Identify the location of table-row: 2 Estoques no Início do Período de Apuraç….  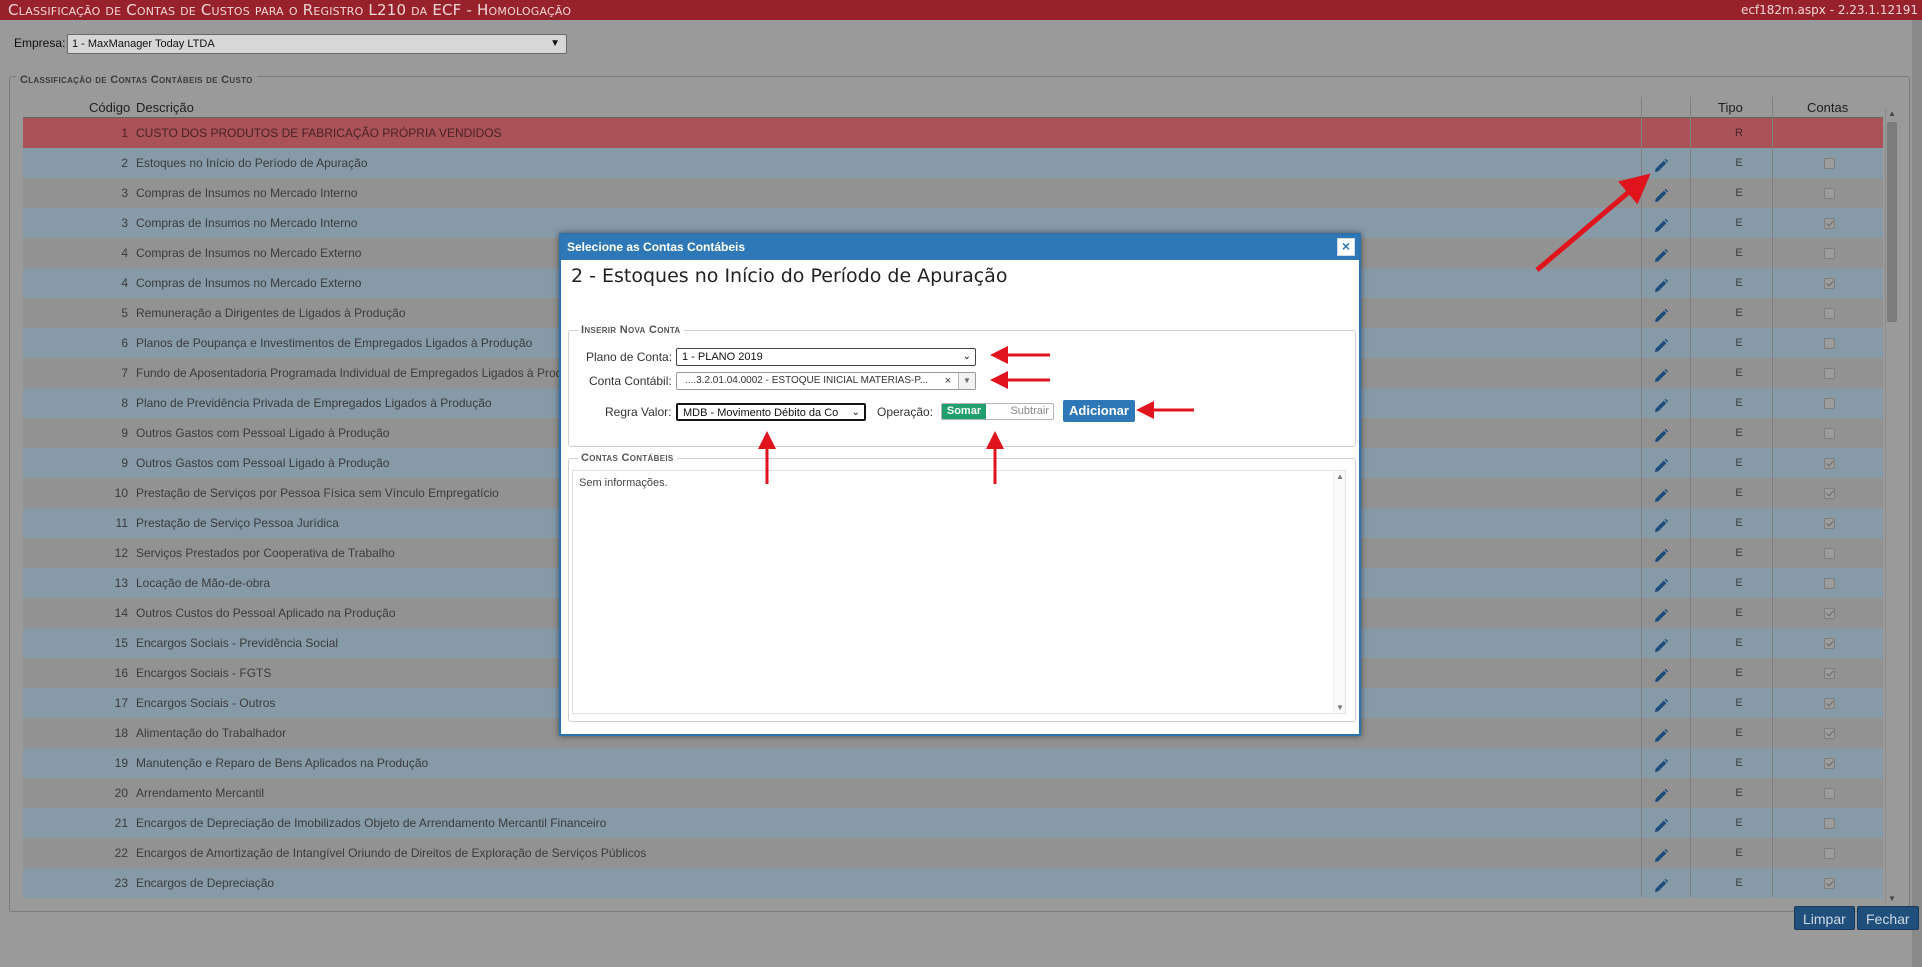
(953, 163).